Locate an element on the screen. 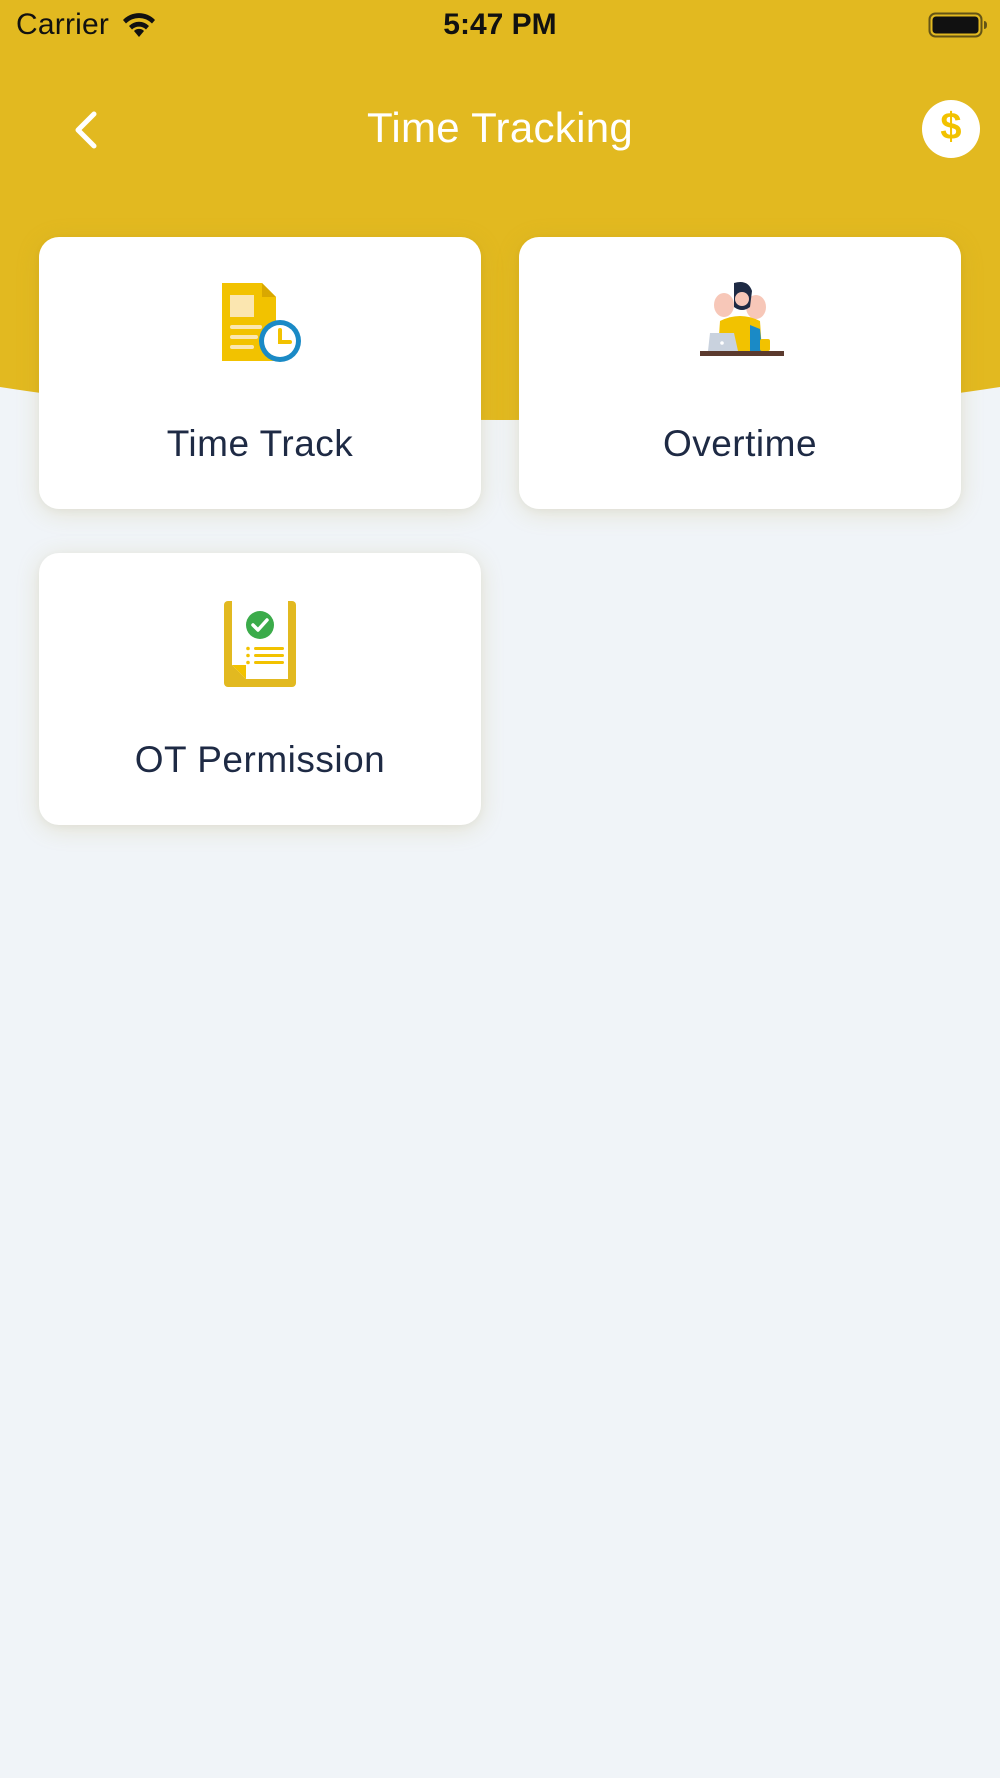  ot-permission-clipboard-icon is located at coordinates (260, 644).